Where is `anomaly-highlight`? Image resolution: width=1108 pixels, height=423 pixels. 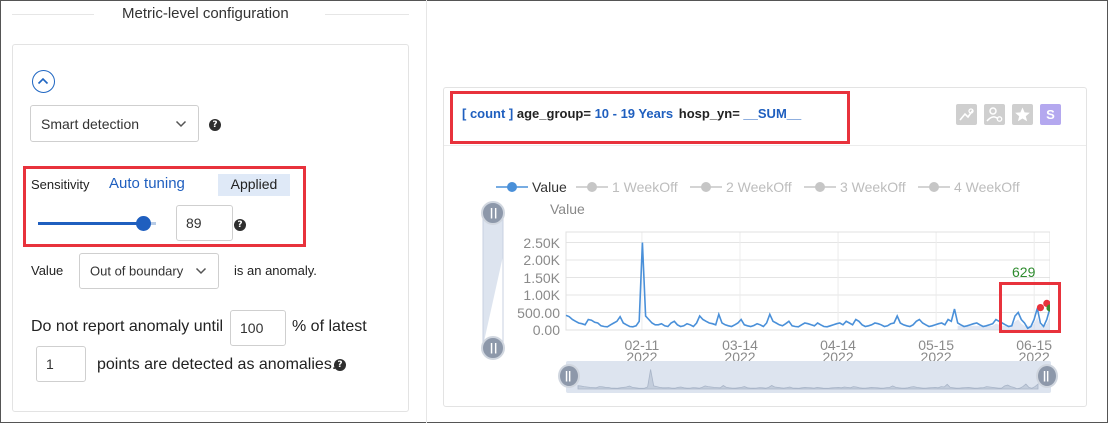
anomaly-highlight is located at coordinates (1030, 307).